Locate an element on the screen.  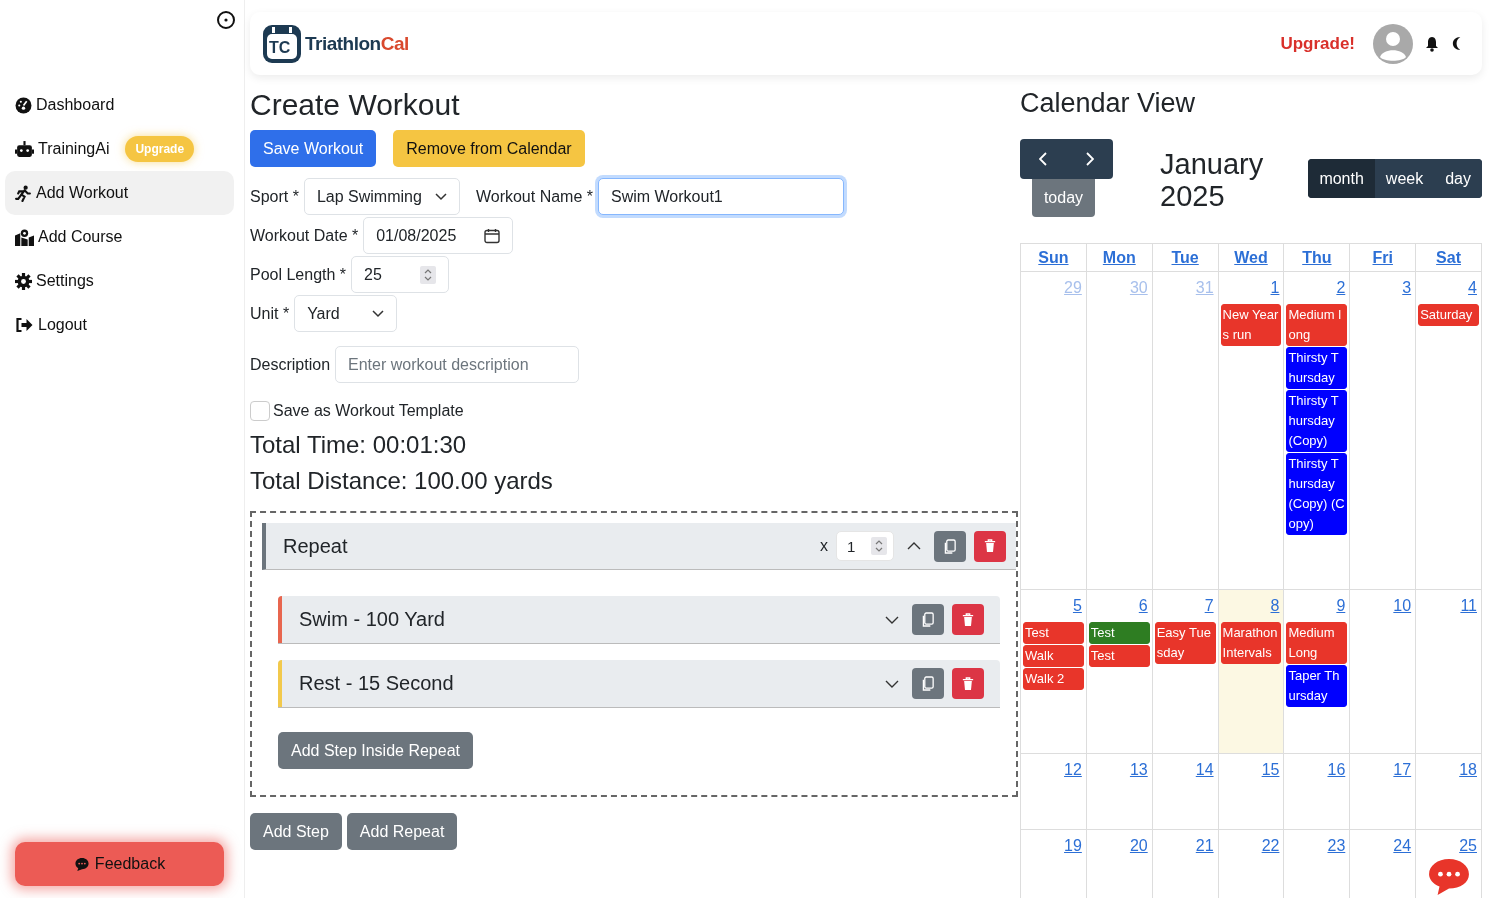
step-title: Rest - 15 Second is located at coordinates (377, 683).